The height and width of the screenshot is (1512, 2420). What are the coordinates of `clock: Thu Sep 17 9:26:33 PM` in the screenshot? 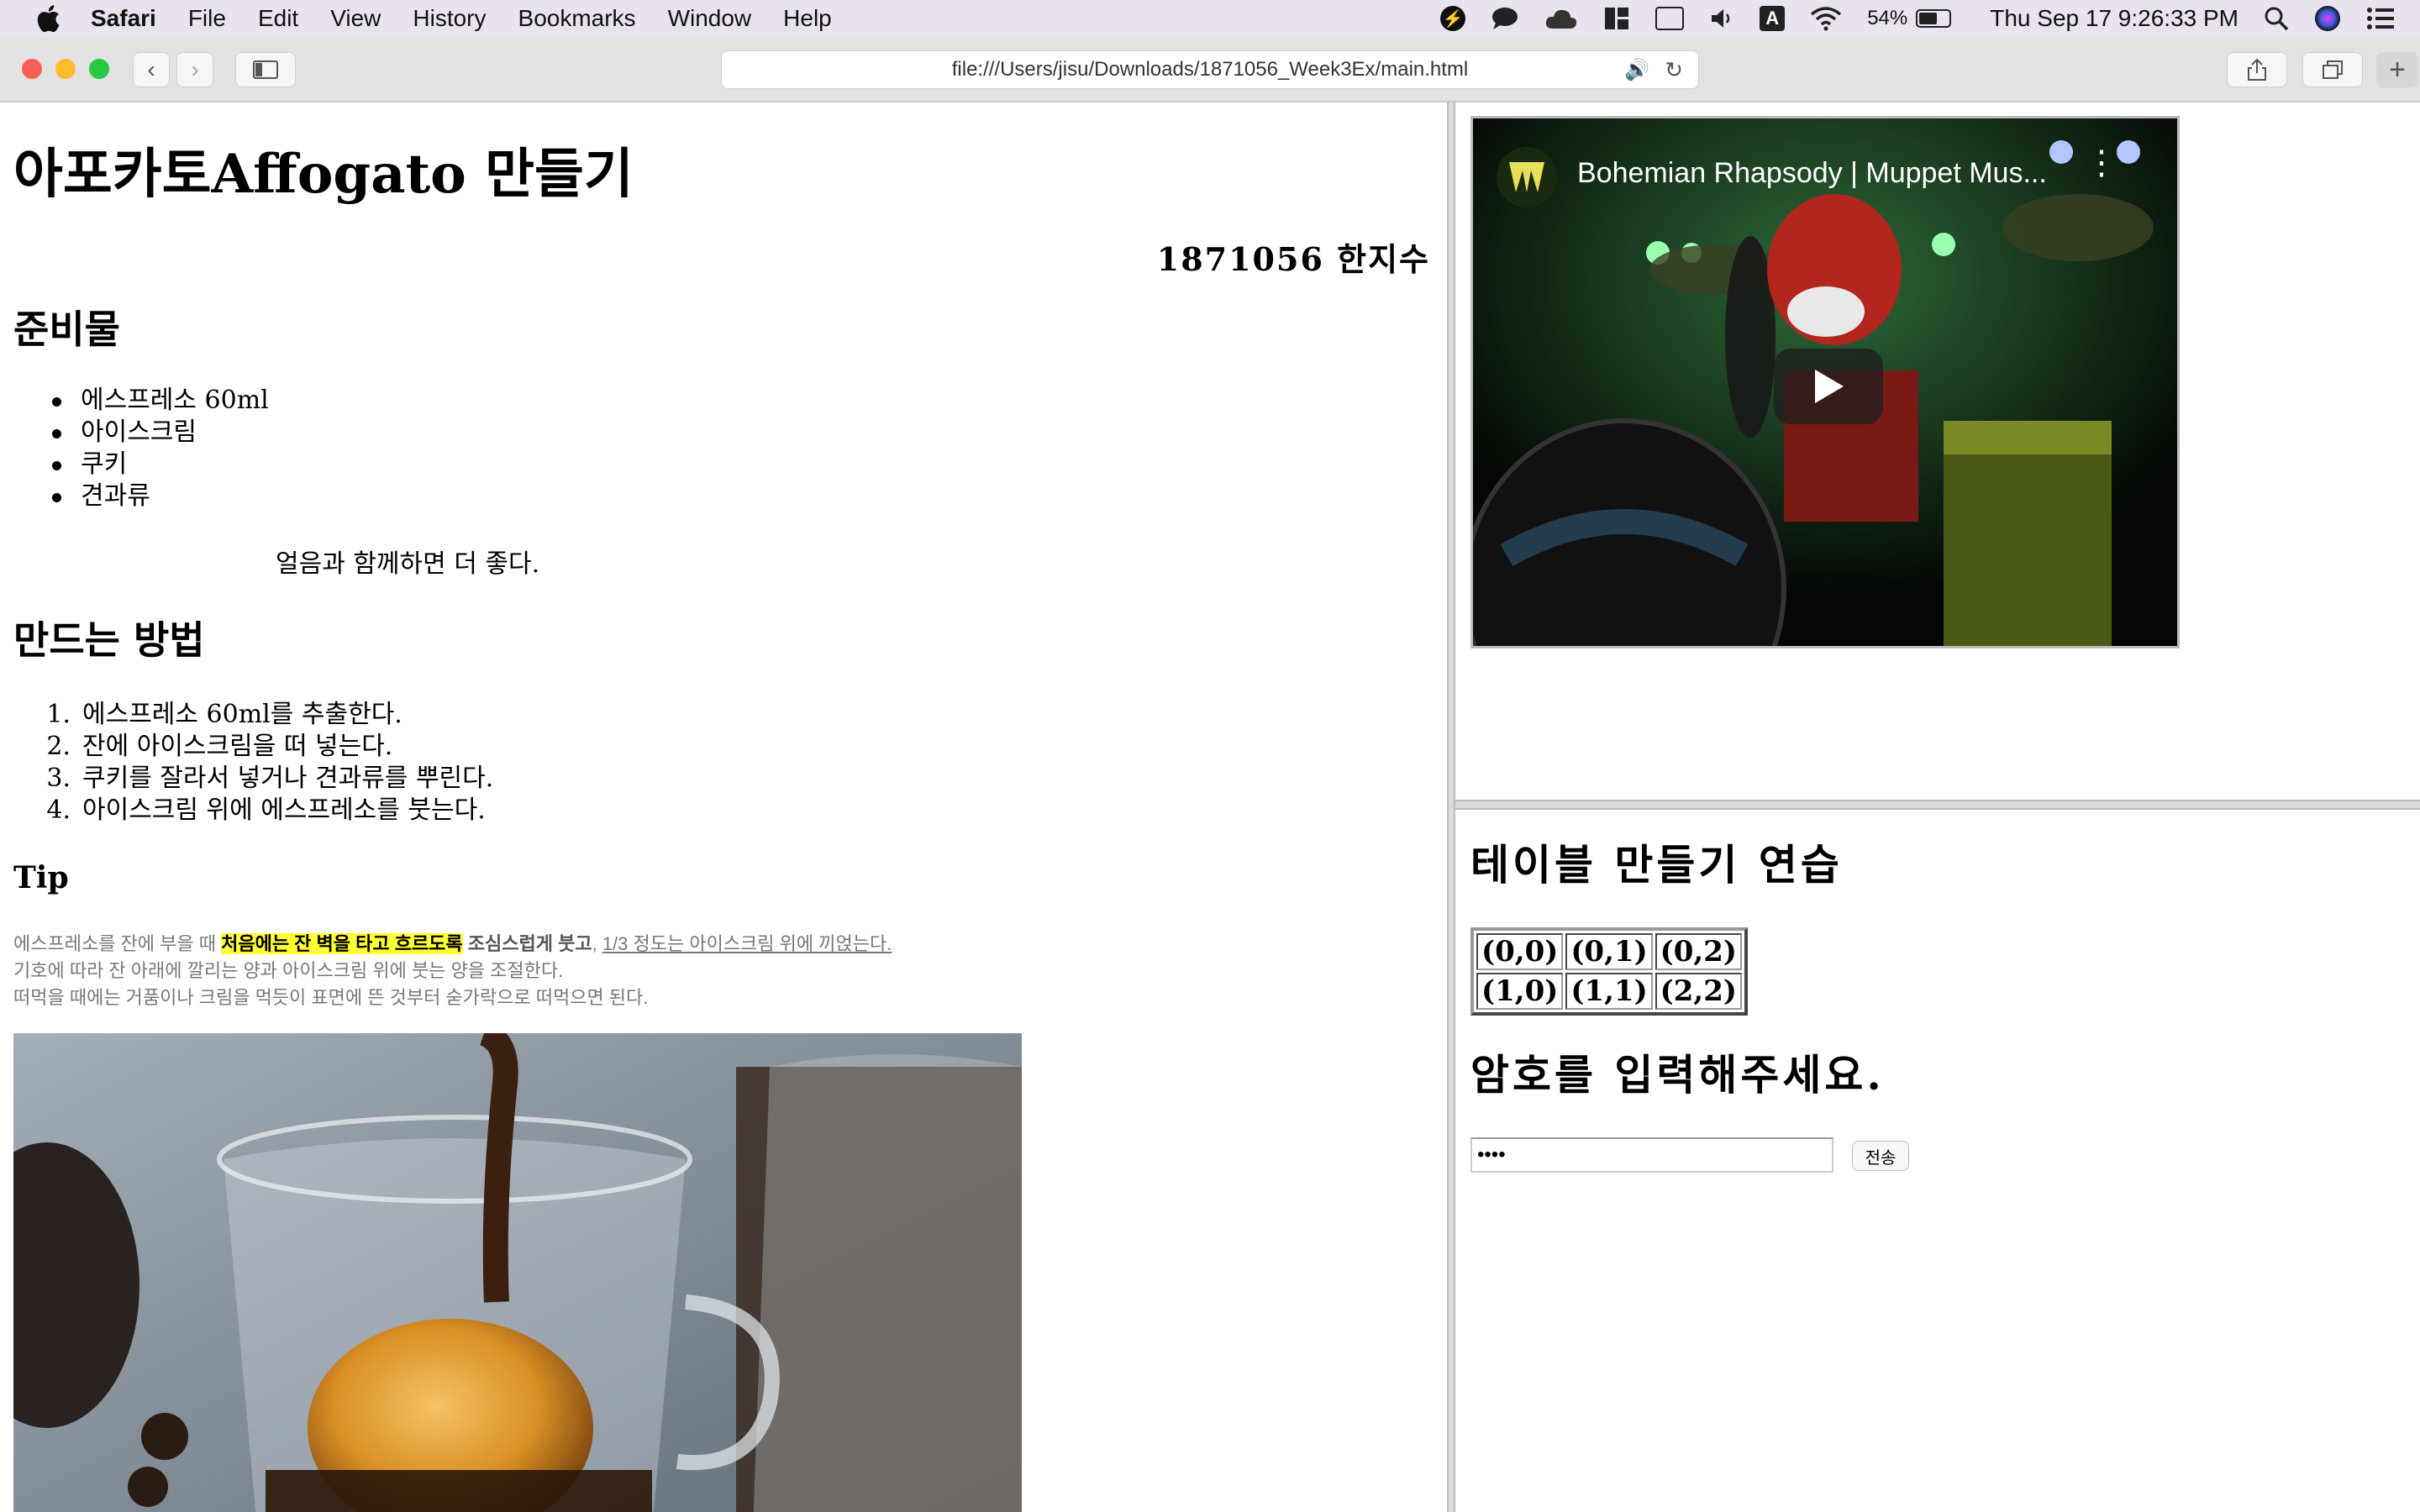 It's located at (2114, 18).